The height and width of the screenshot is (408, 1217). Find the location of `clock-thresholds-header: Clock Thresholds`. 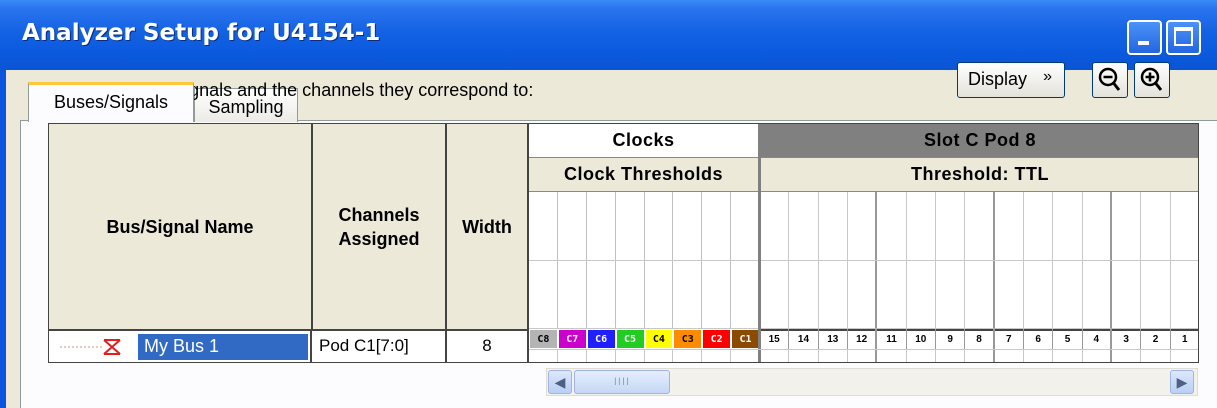

clock-thresholds-header: Clock Thresholds is located at coordinates (644, 175).